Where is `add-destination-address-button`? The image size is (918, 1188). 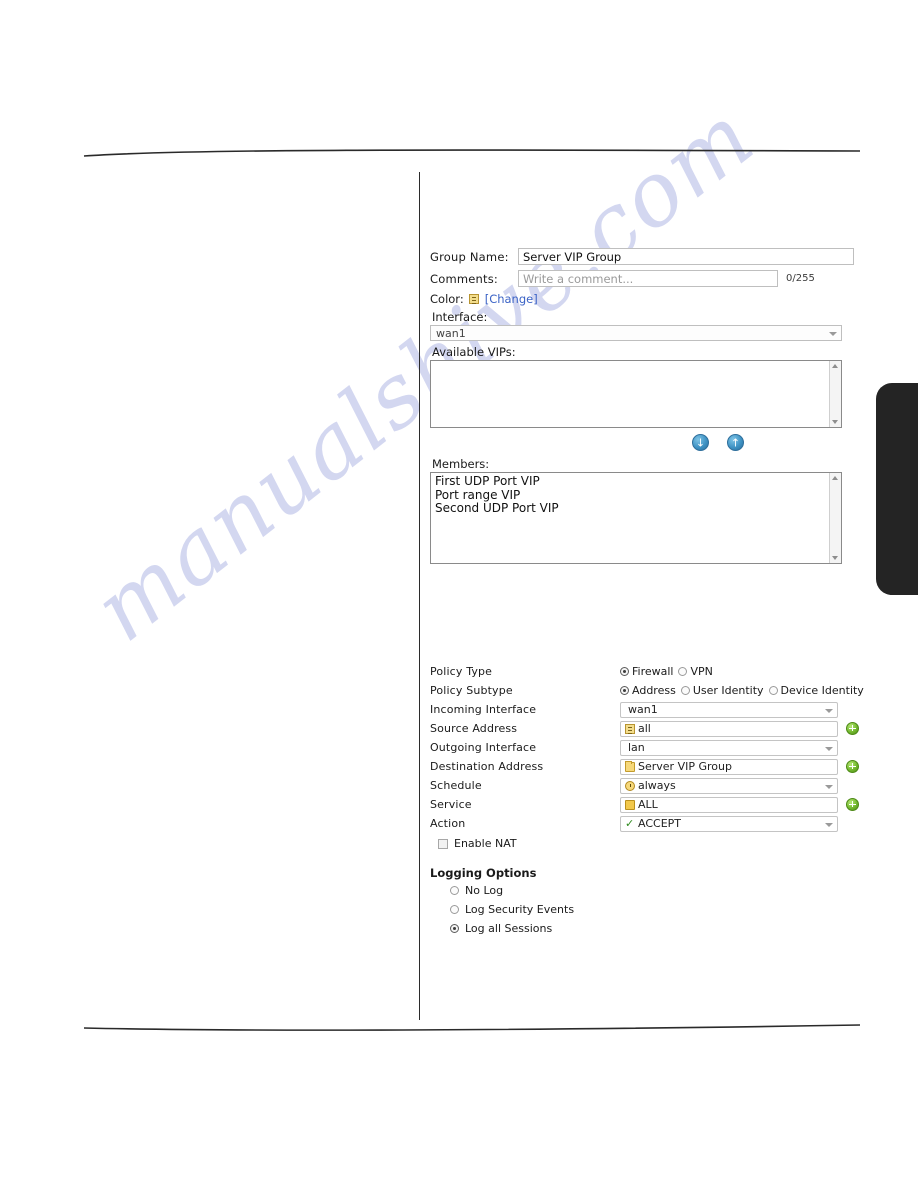
add-destination-address-button is located at coordinates (852, 766).